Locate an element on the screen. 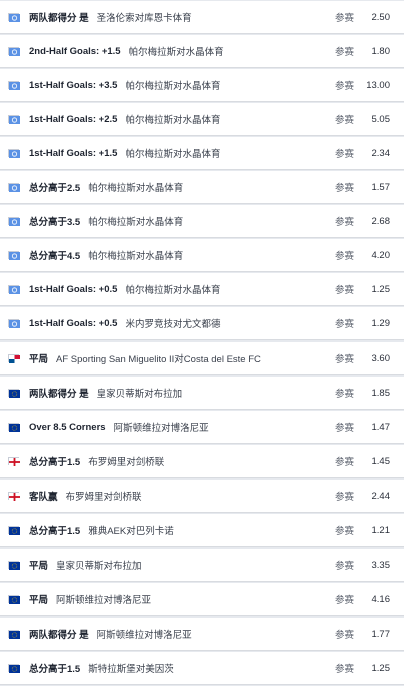 Image resolution: width=404 pixels, height=686 pixels. bet-row: 1st-Half Goals: +1.5 帕尔梅拉斯对水晶体育 参赛 2.34 is located at coordinates (202, 153).